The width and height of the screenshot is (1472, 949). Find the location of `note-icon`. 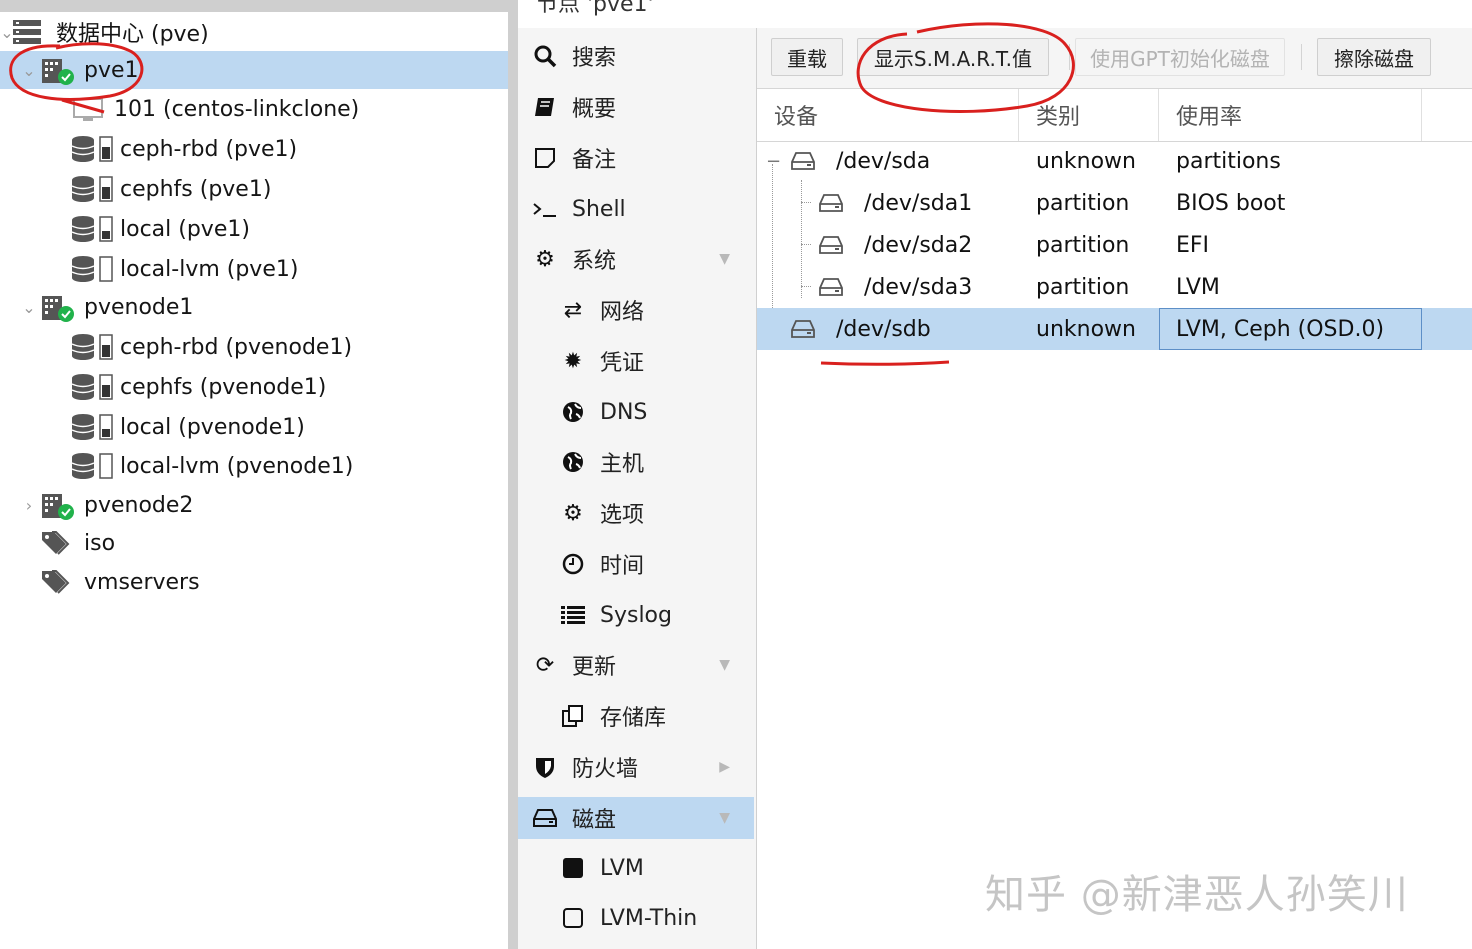

note-icon is located at coordinates (545, 158).